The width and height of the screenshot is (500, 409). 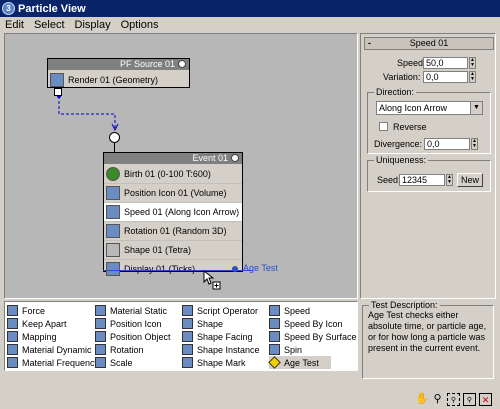 I want to click on menu-edit: Edit, so click(x=14, y=25).